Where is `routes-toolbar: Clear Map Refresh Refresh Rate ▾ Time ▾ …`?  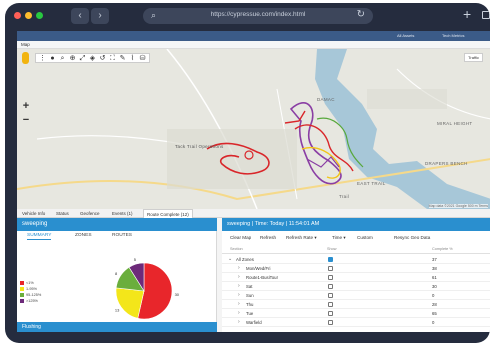 routes-toolbar: Clear Map Refresh Refresh Rate ▾ Time ▾ … is located at coordinates (356, 238).